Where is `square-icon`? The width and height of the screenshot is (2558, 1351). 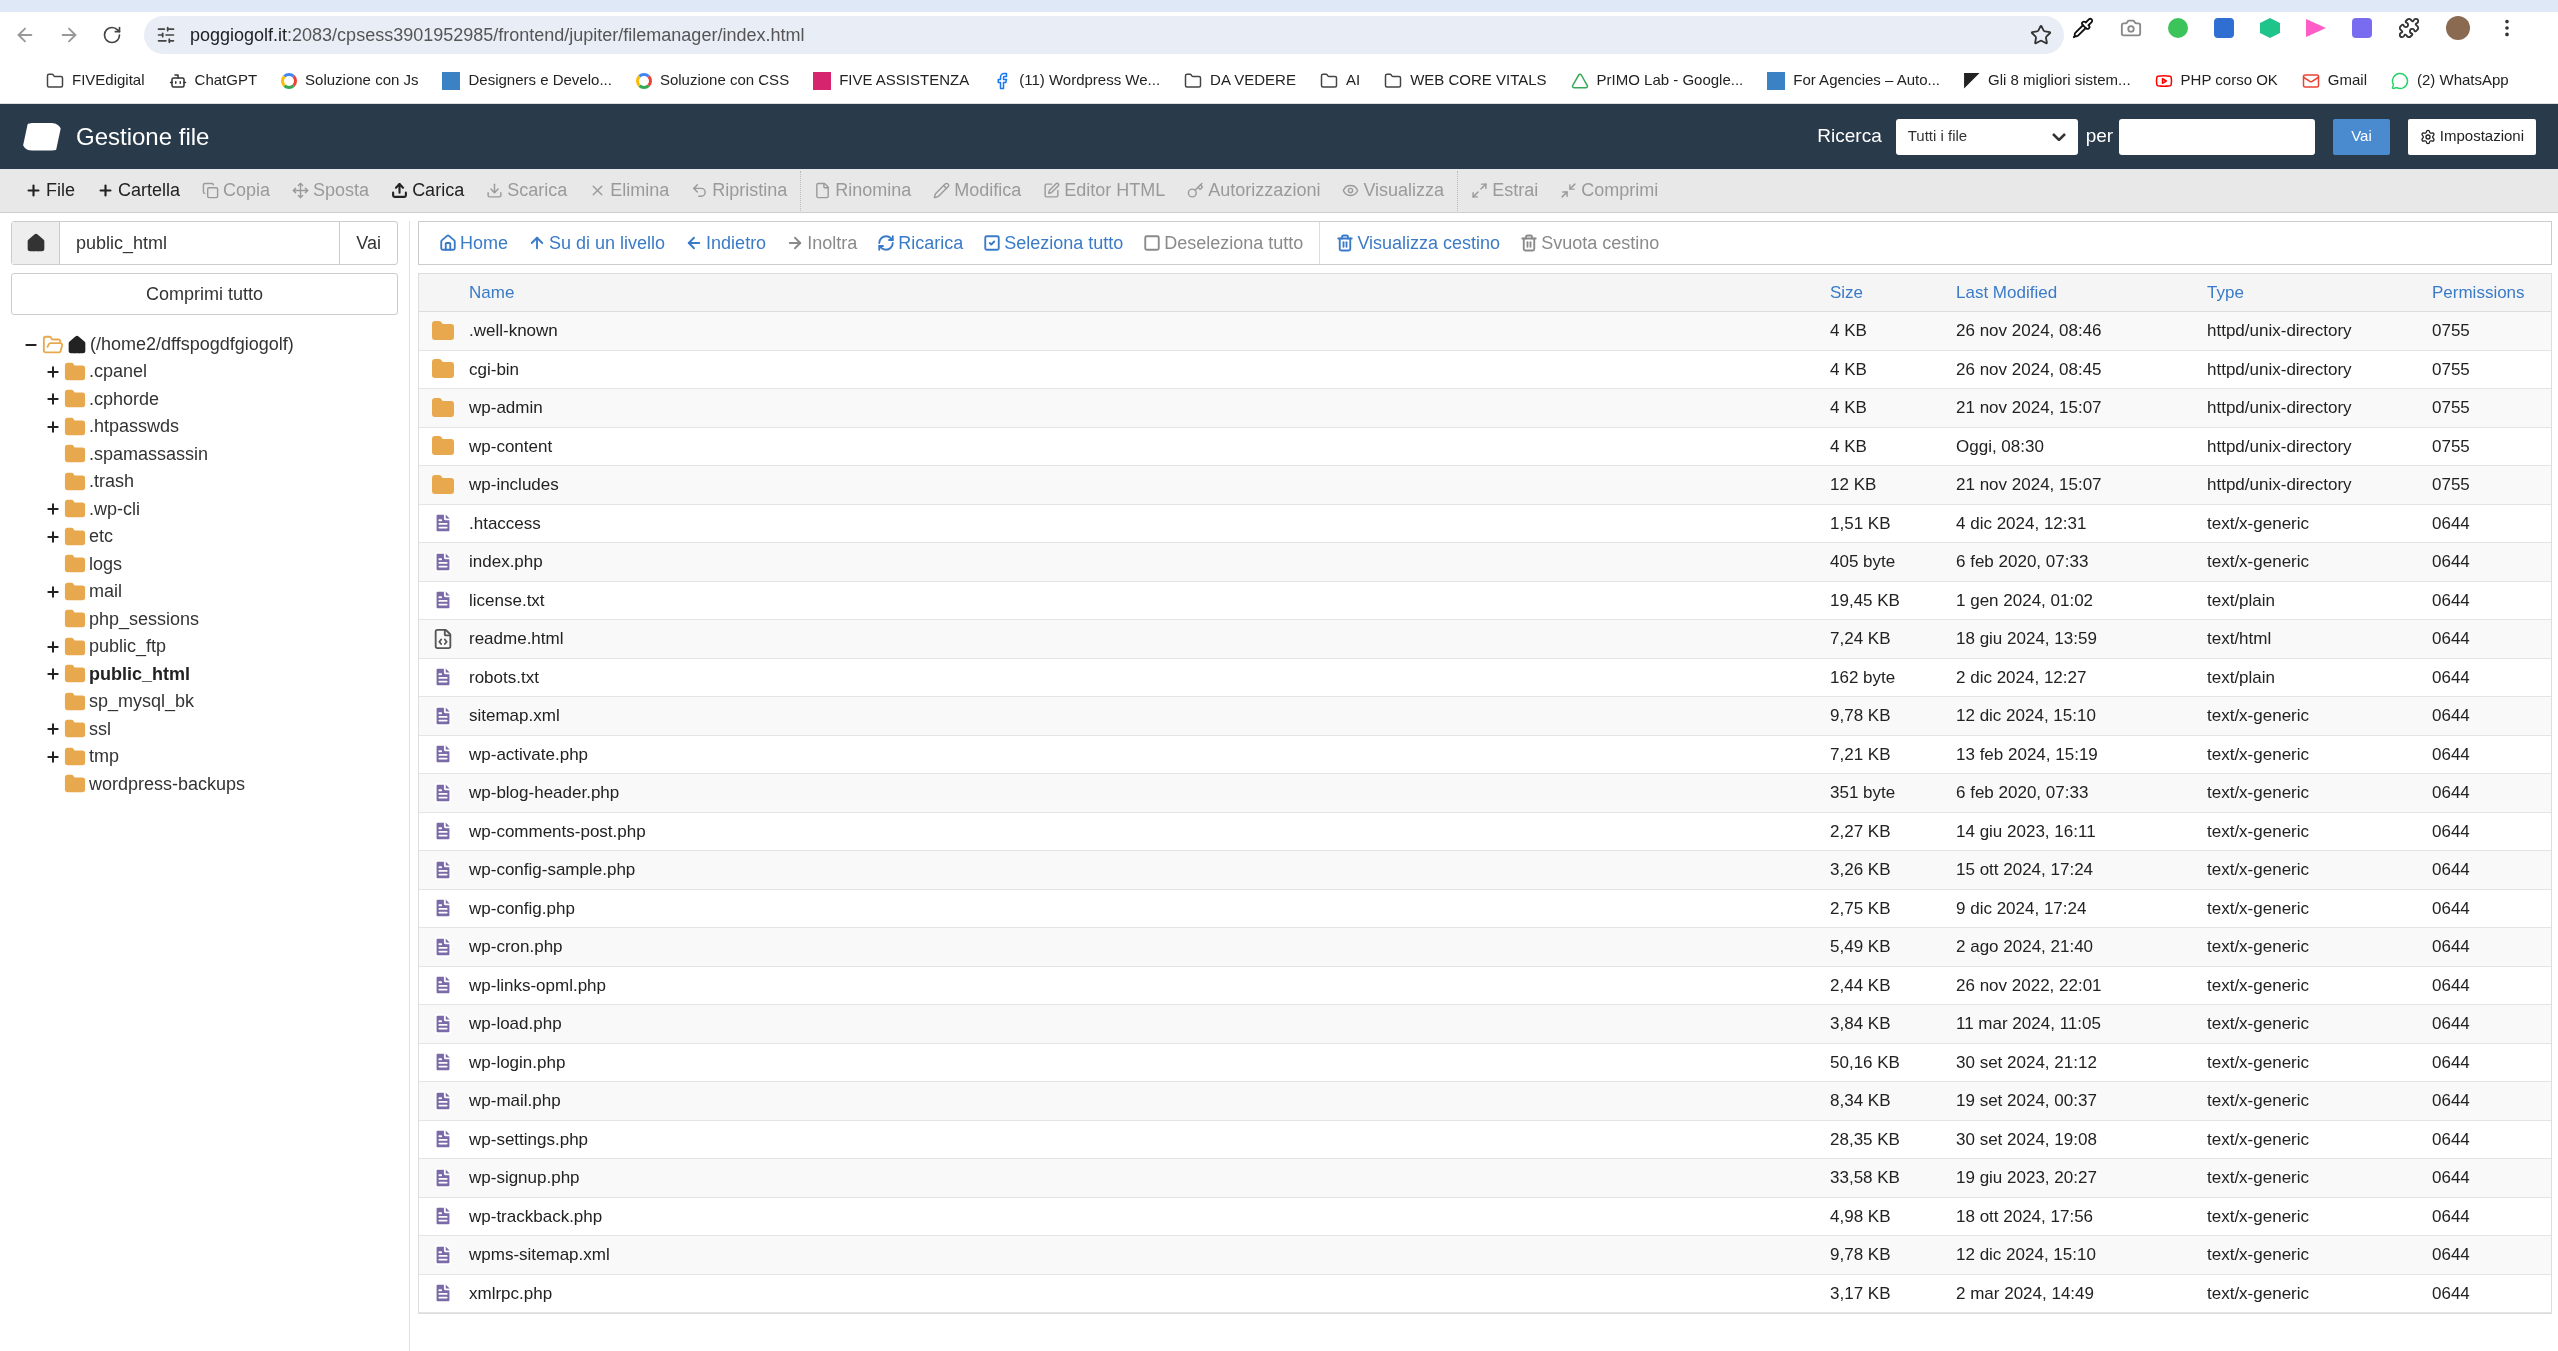
square-icon is located at coordinates (1152, 243).